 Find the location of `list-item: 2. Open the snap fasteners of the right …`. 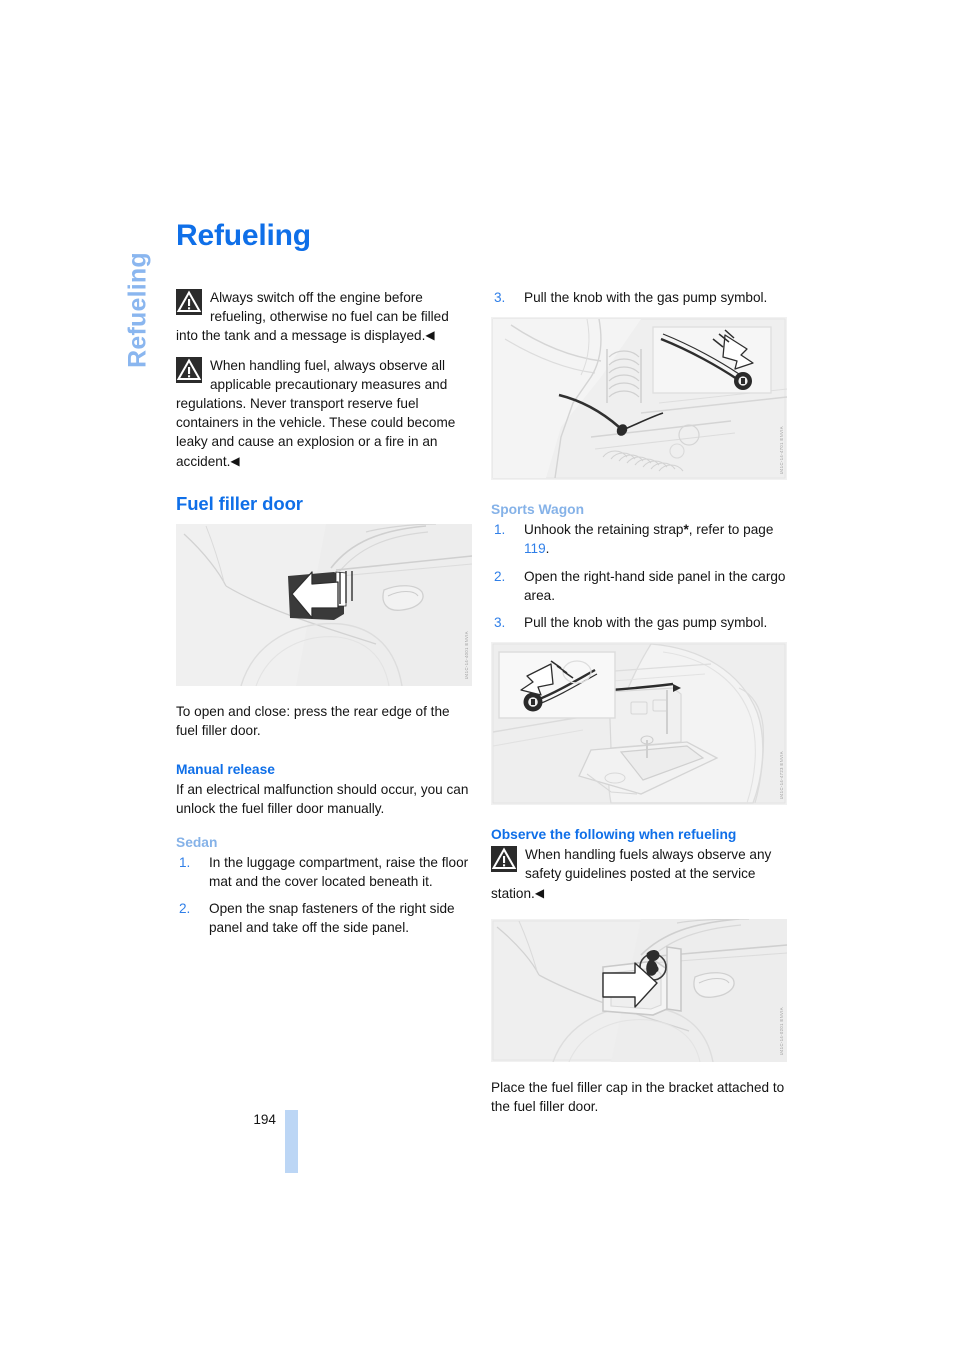

list-item: 2. Open the snap fasteners of the right … is located at coordinates (324, 918).